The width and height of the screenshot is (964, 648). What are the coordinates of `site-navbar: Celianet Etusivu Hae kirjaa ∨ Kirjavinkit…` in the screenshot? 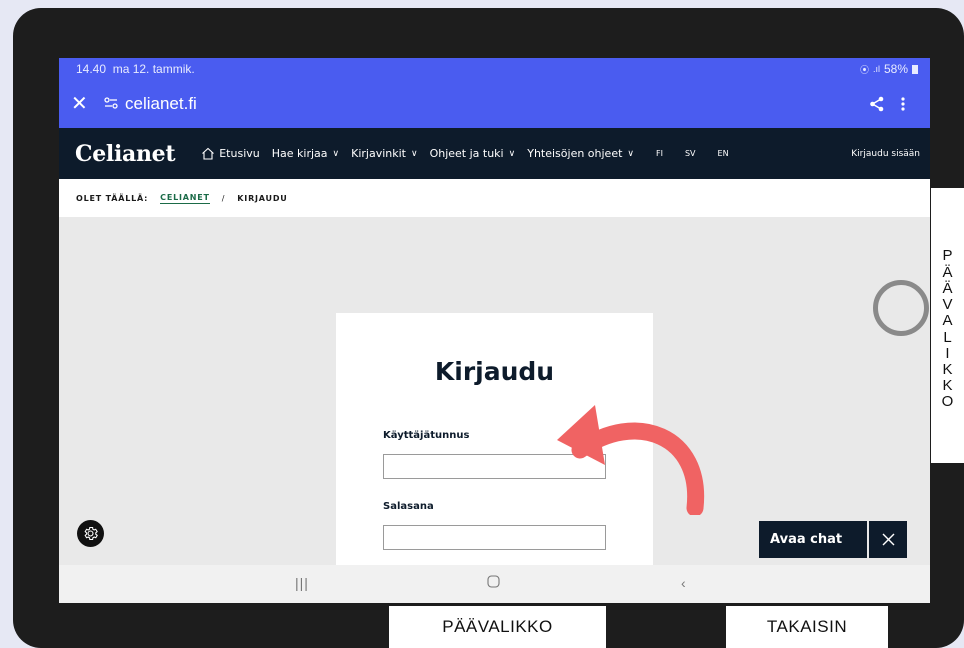 It's located at (494, 153).